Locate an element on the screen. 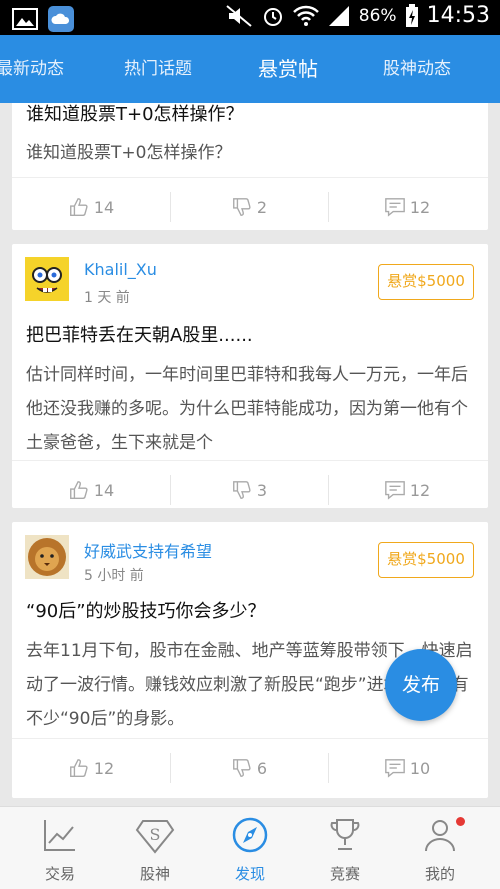  nav-mine-label: 我的 is located at coordinates (439, 874).